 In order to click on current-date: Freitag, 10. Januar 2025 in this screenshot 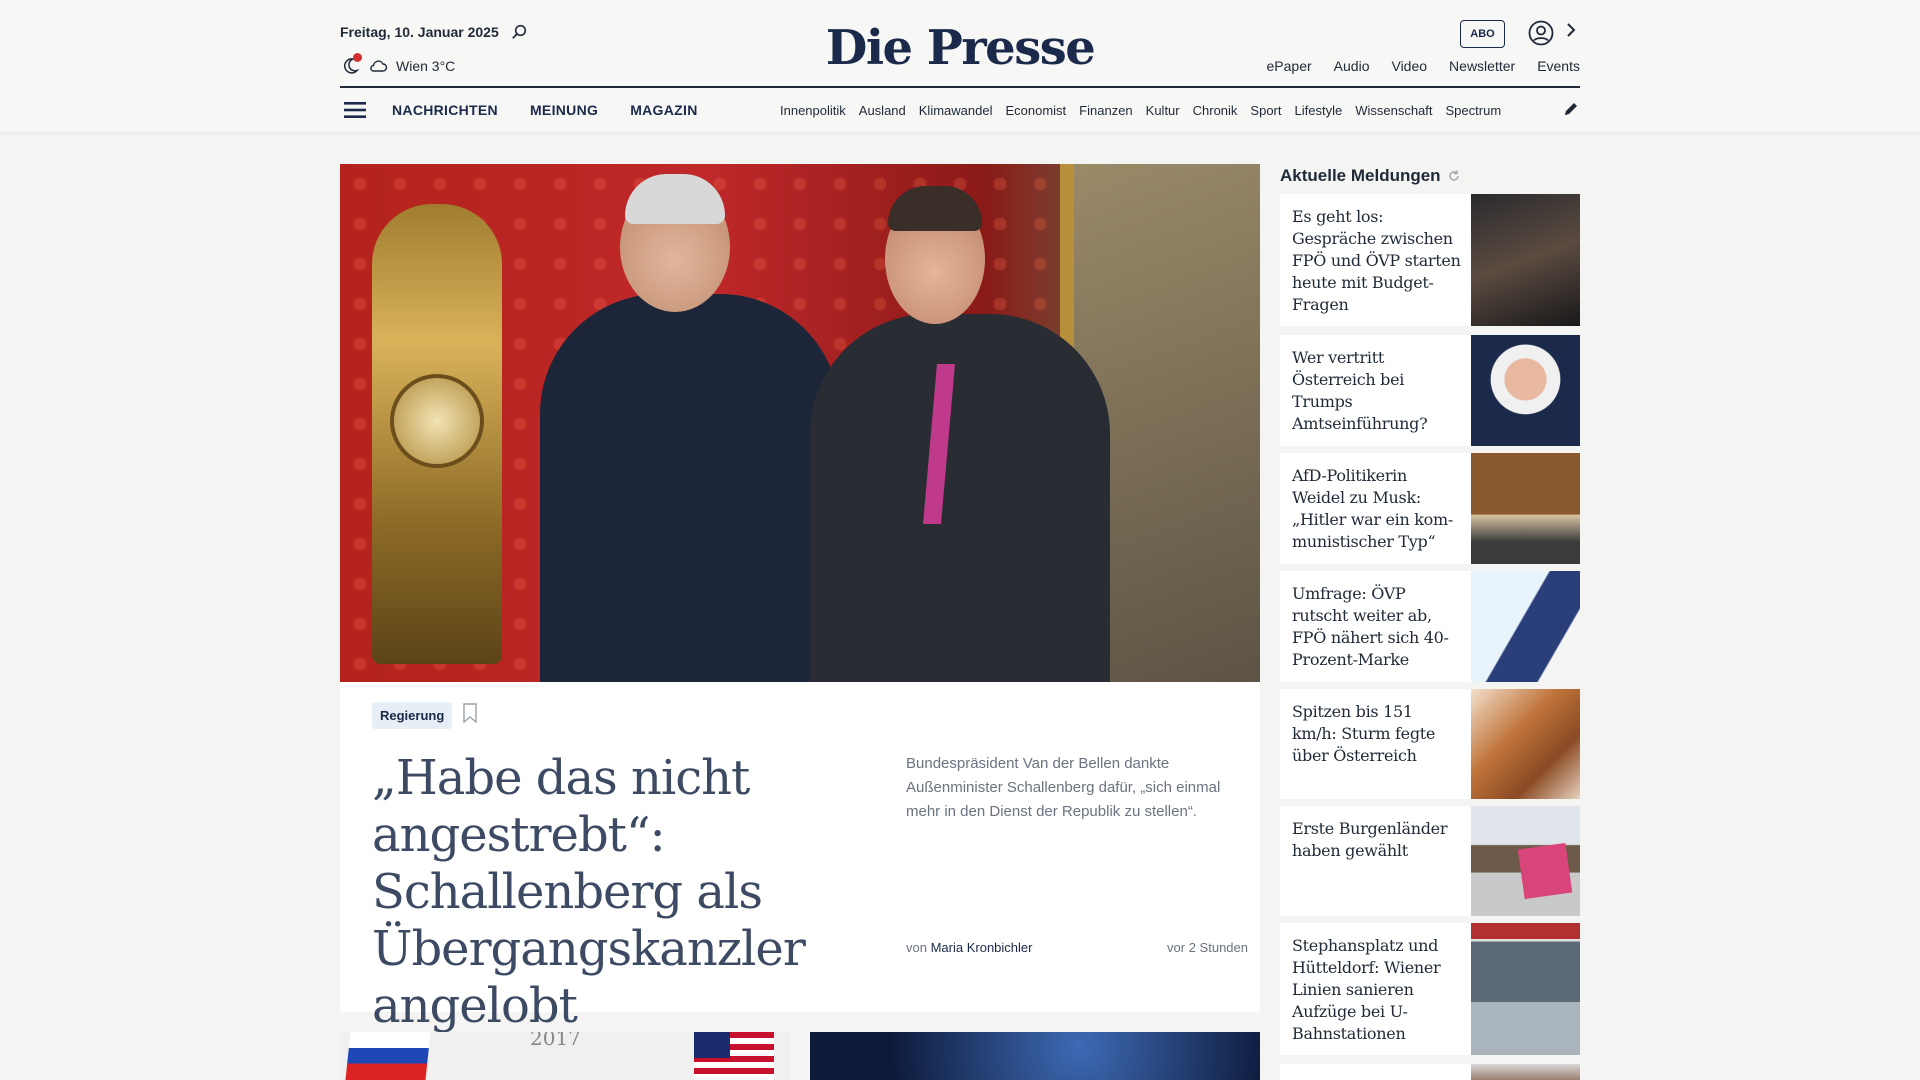, I will do `click(419, 32)`.